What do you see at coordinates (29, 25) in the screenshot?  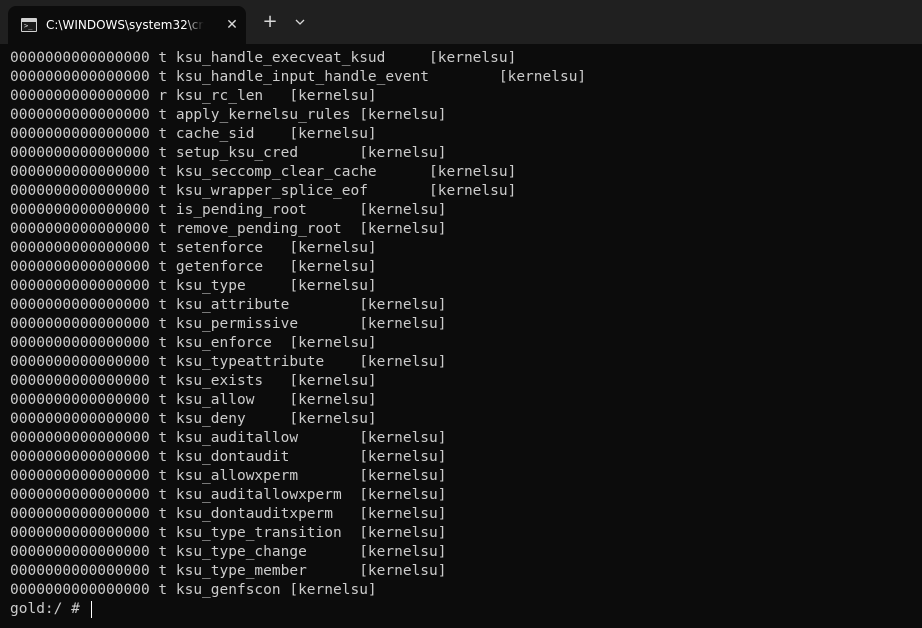 I see `terminal-app-icon: >_` at bounding box center [29, 25].